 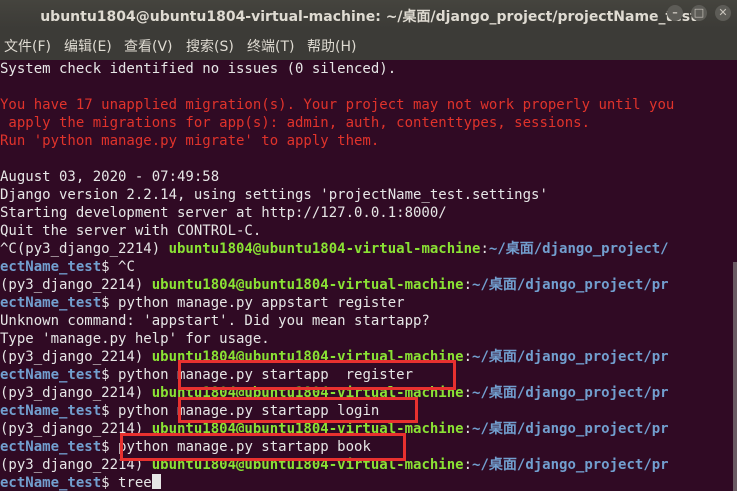 I want to click on terminal-line: August 03, 2020 - 07:49:58, so click(x=110, y=177).